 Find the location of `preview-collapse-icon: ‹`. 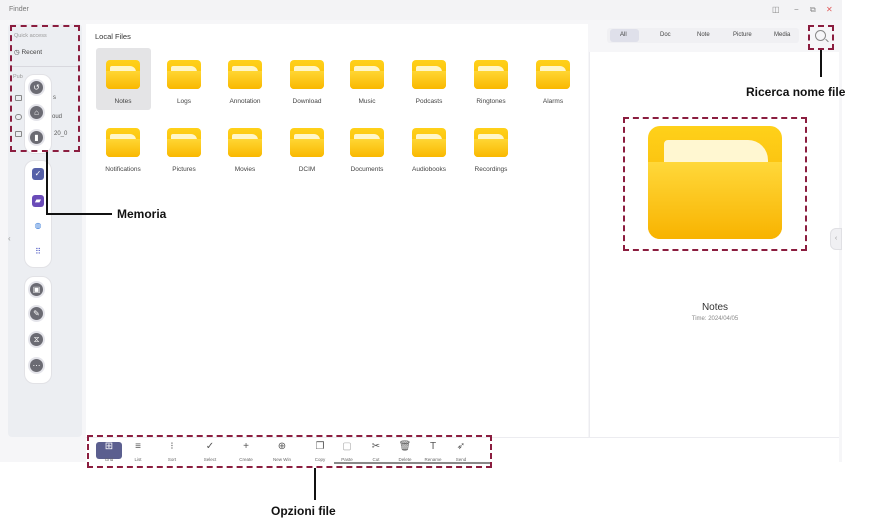

preview-collapse-icon: ‹ is located at coordinates (836, 239).